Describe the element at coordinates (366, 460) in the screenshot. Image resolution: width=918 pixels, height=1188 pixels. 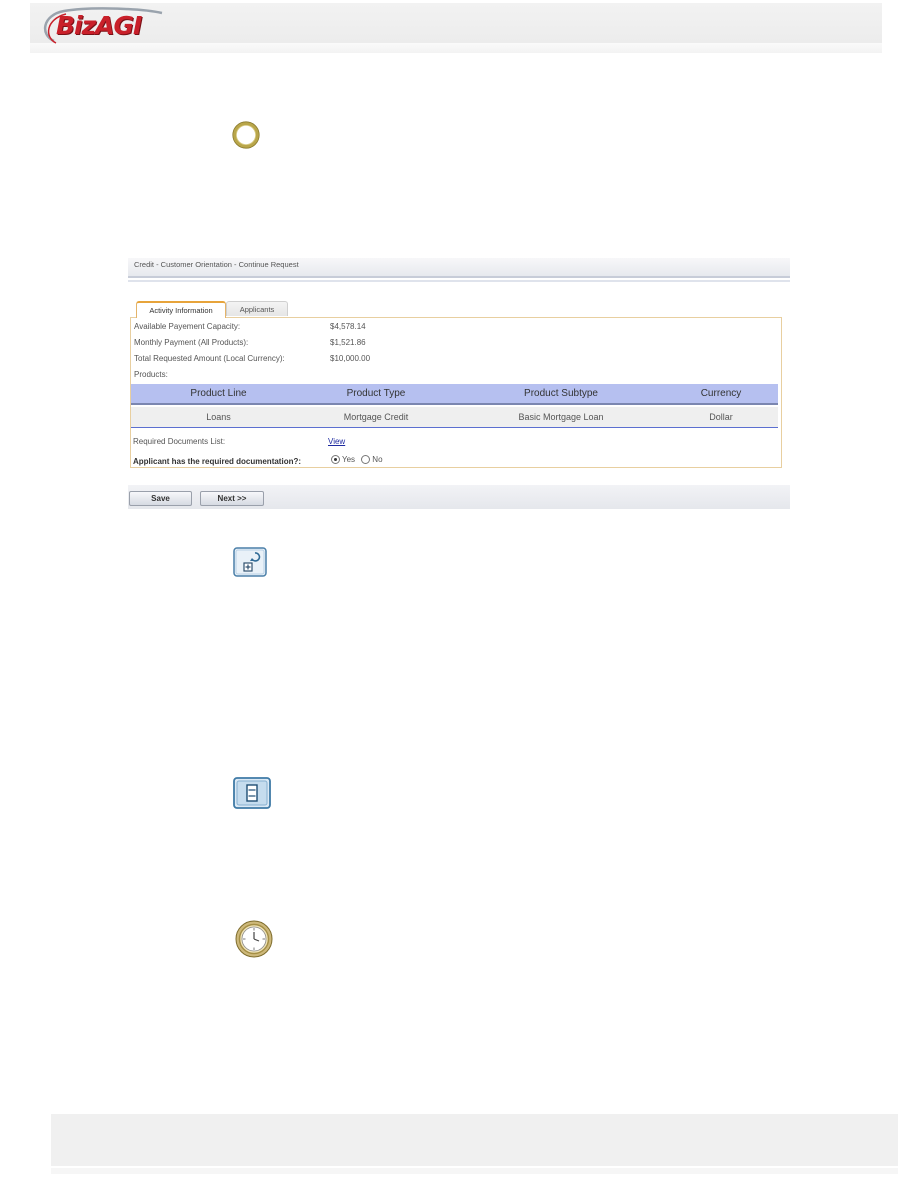
I see `radio-no` at that location.